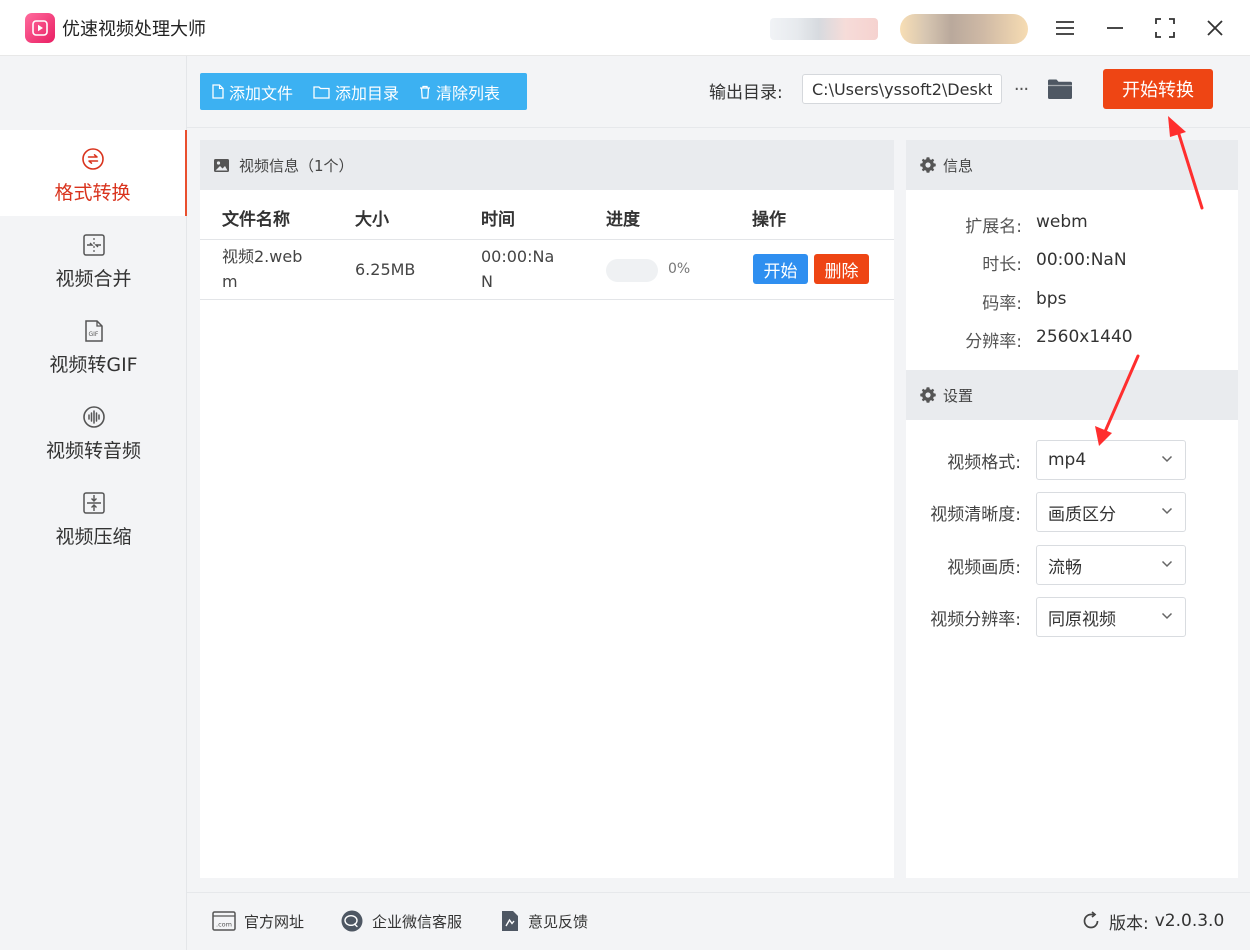 This screenshot has height=950, width=1250. Describe the element at coordinates (958, 165) in the screenshot. I see `info-panel-title: 信息` at that location.